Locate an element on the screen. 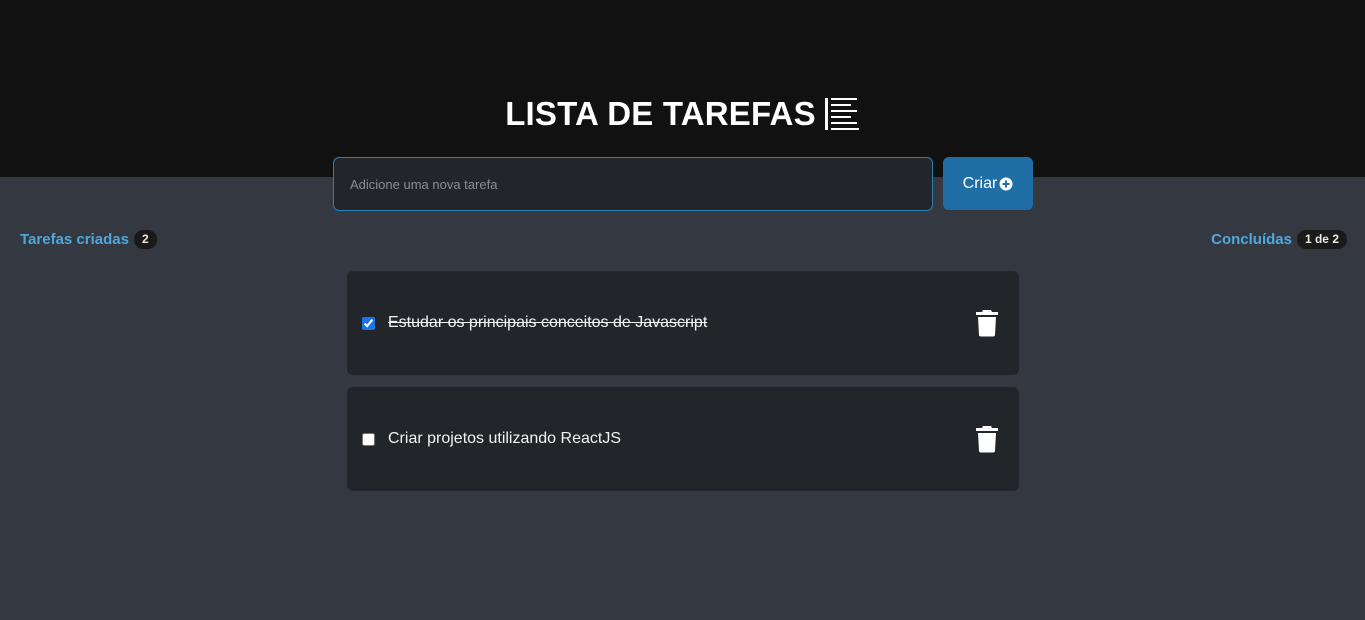 This screenshot has width=1365, height=620. page-title: LISTA DE TAREFAS is located at coordinates (660, 113).